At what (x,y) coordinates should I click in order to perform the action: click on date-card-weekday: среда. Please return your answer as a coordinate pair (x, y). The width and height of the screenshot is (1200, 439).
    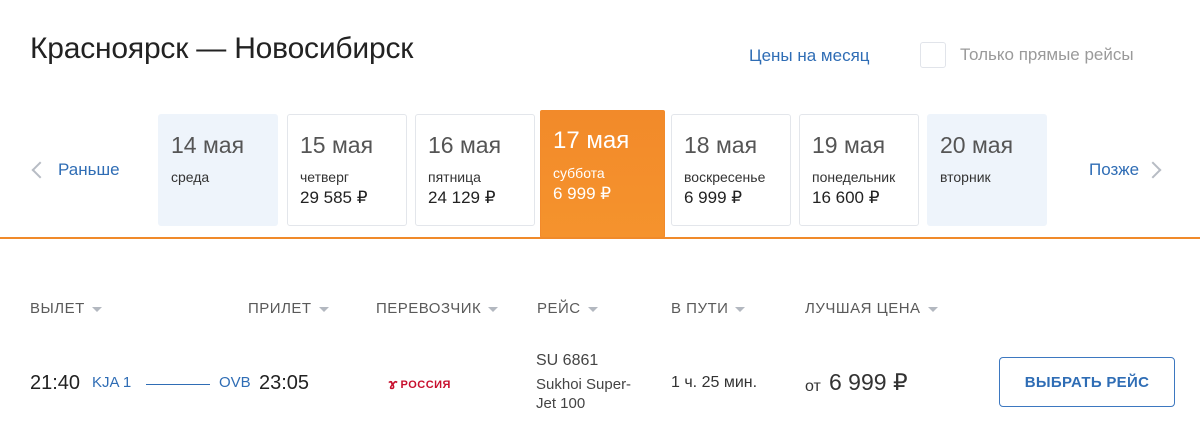
    Looking at the image, I should click on (190, 177).